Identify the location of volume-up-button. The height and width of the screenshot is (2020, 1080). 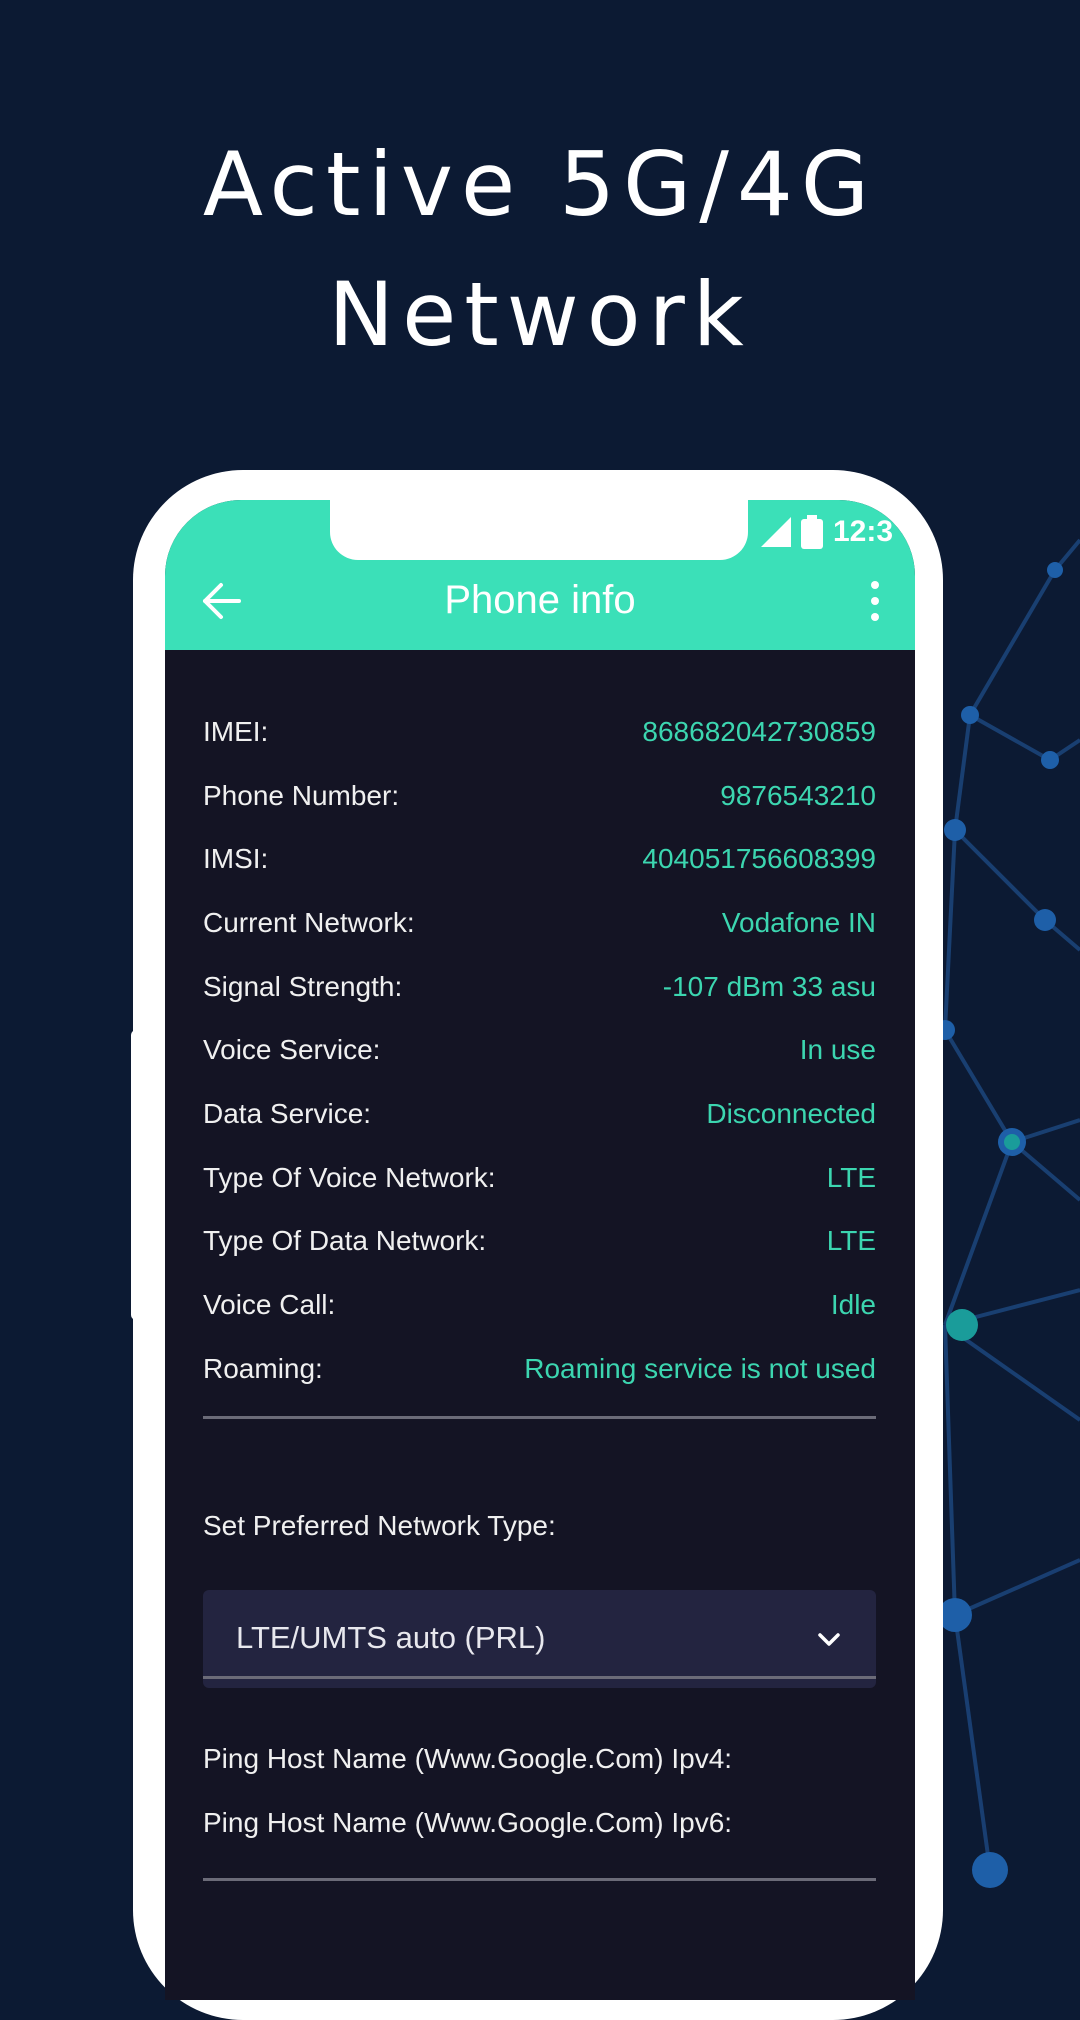
(938, 941).